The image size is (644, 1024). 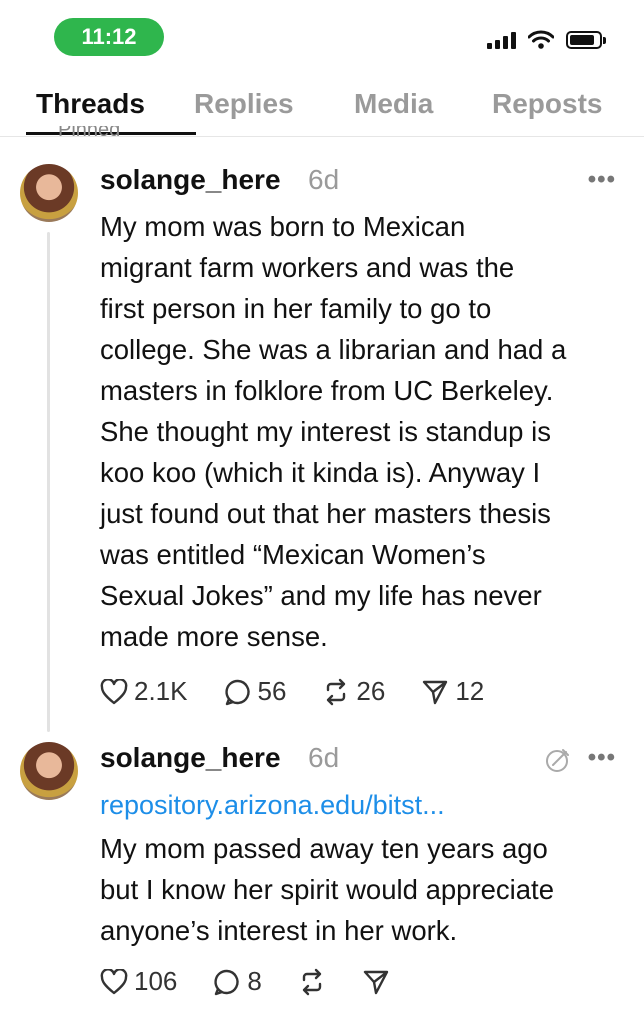 What do you see at coordinates (109, 37) in the screenshot?
I see `status-time: 11:12` at bounding box center [109, 37].